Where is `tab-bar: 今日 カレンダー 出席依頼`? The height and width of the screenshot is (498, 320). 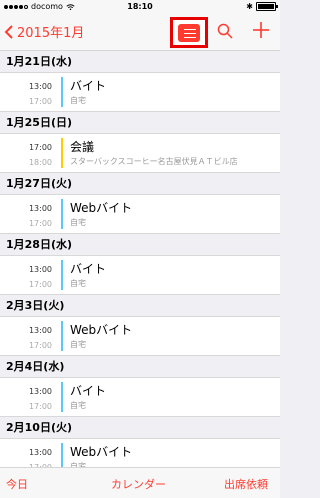 tab-bar: 今日 カレンダー 出席依頼 is located at coordinates (140, 482).